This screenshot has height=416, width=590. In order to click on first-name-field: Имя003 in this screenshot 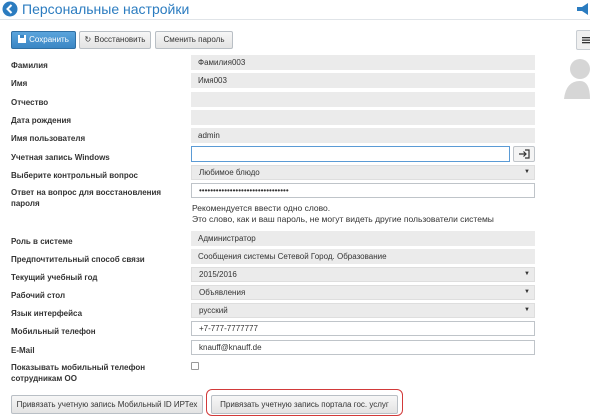, I will do `click(363, 80)`.